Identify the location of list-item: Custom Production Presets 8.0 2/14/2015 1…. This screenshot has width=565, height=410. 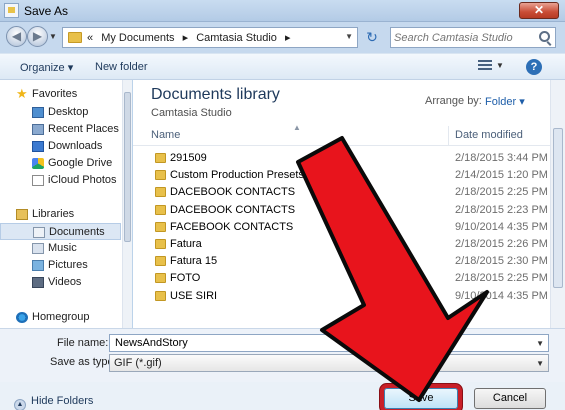
(342, 175).